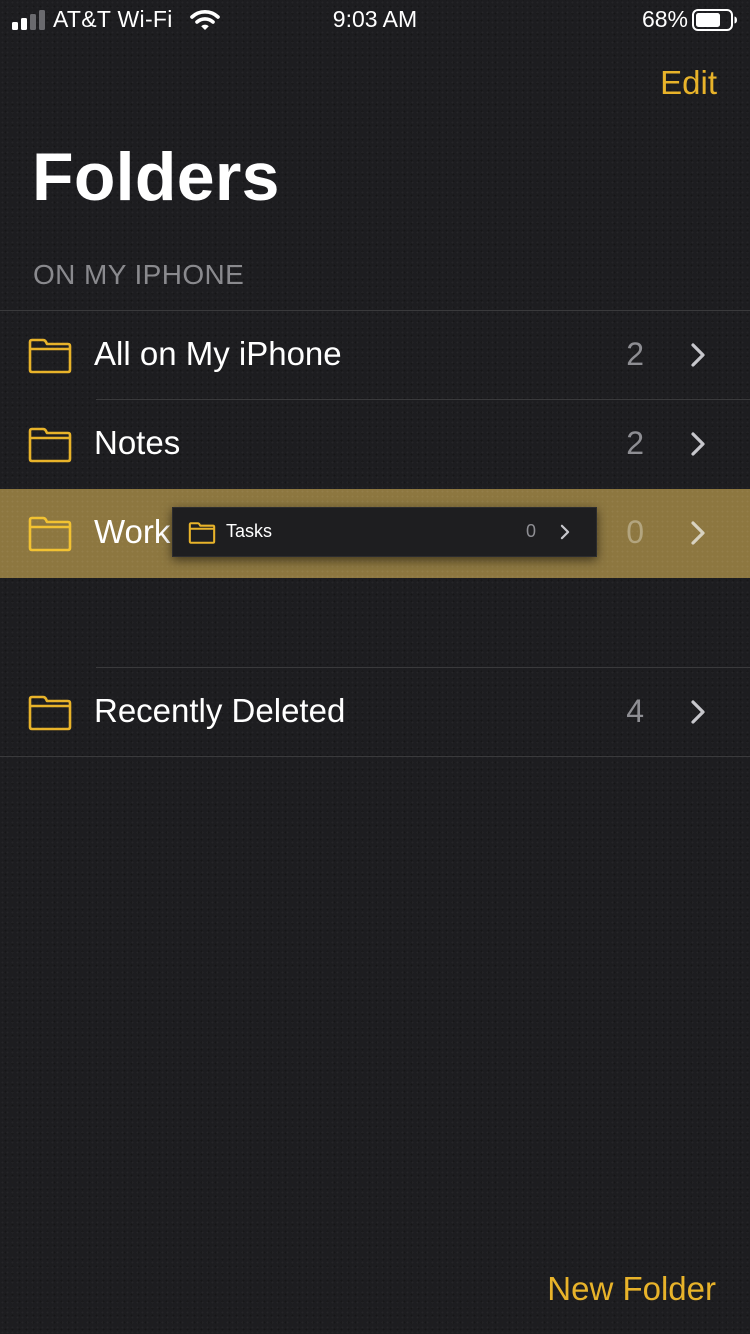  Describe the element at coordinates (635, 532) in the screenshot. I see `folder-count: 0` at that location.